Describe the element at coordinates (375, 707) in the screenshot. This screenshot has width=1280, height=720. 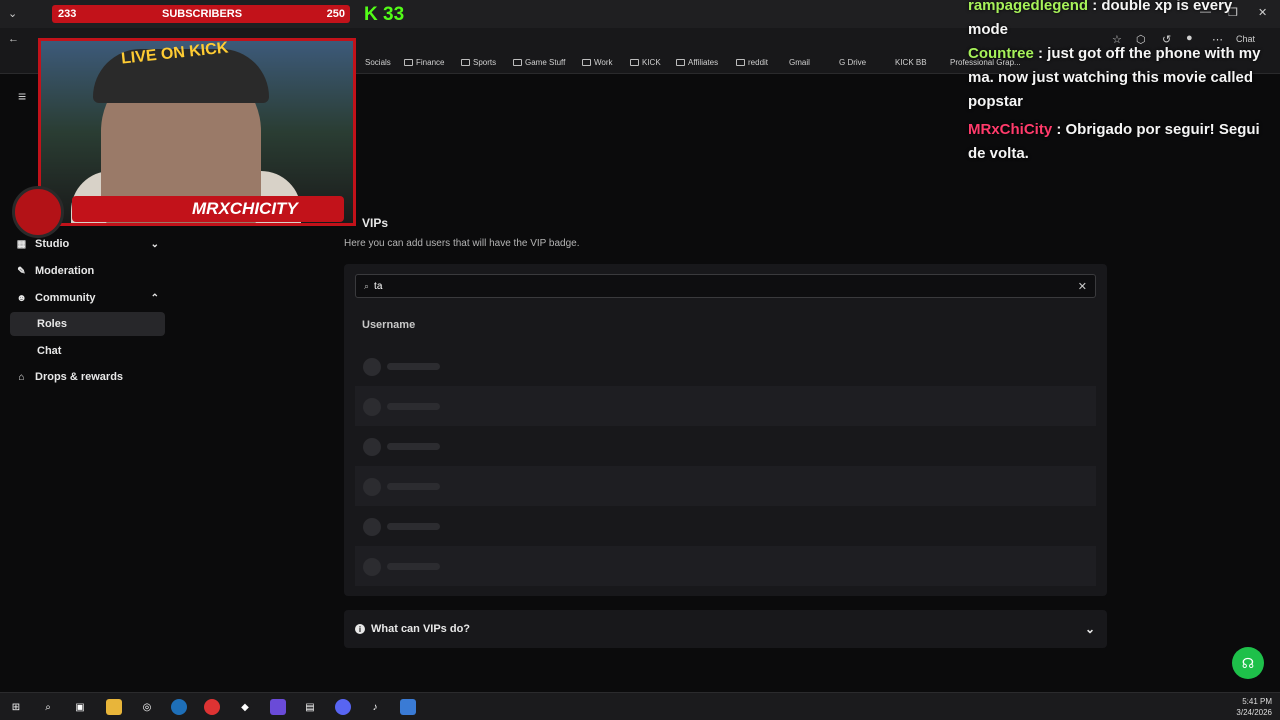
I see `tiktok-icon: ♪` at that location.